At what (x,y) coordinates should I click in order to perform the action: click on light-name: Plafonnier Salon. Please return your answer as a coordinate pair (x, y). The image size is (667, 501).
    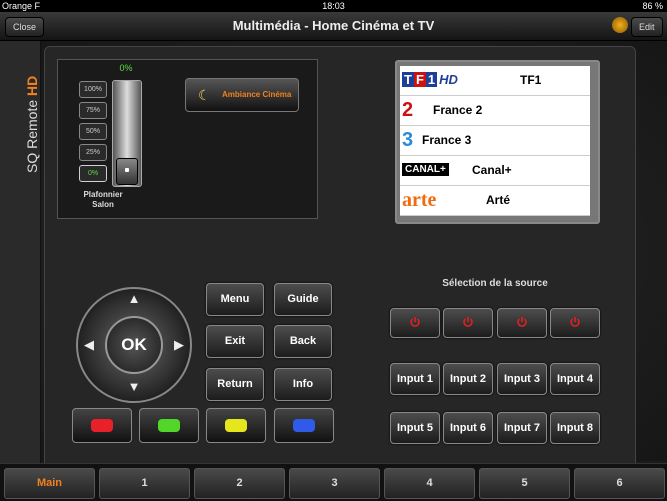
    Looking at the image, I should click on (103, 200).